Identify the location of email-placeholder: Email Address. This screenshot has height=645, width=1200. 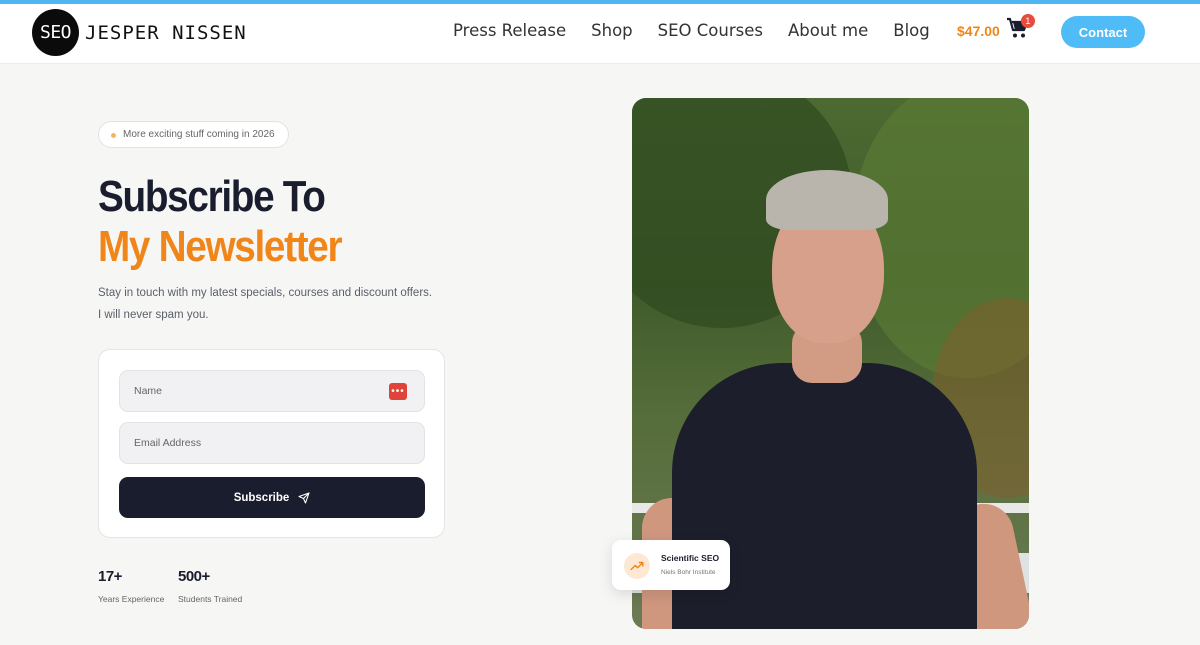
(168, 443).